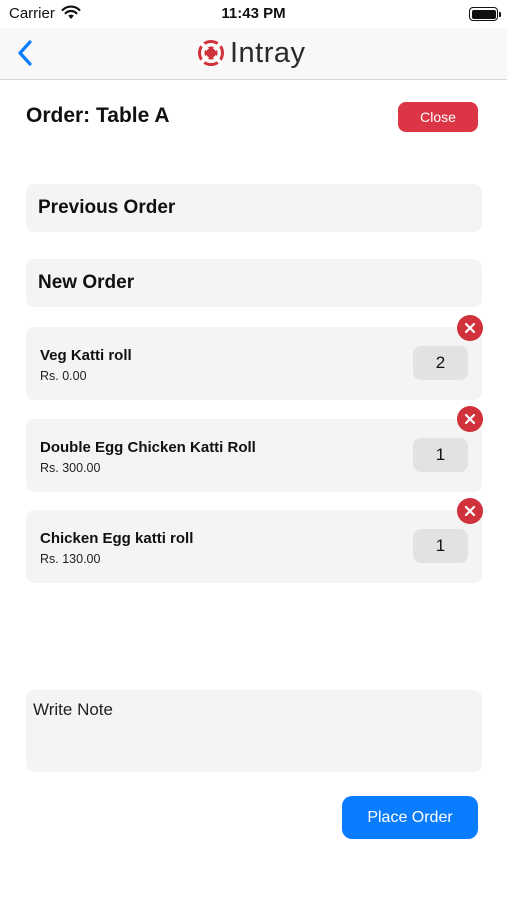  Describe the element at coordinates (268, 52) in the screenshot. I see `brand-name: Intray` at that location.